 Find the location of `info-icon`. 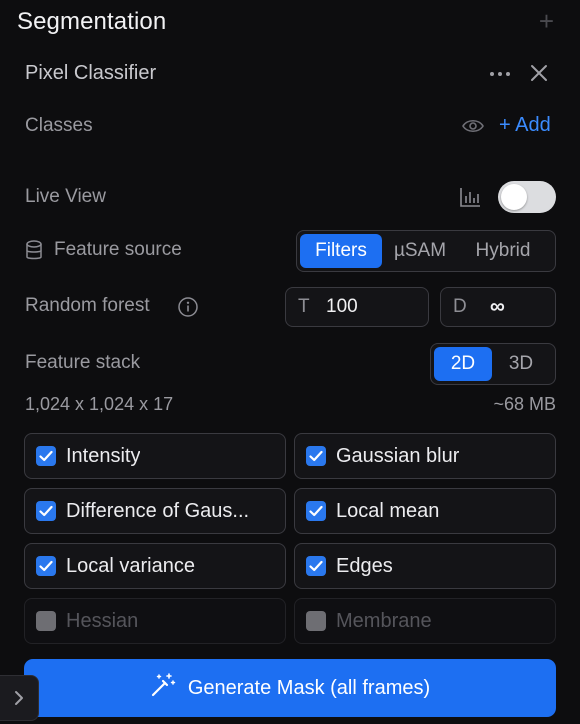

info-icon is located at coordinates (188, 307).